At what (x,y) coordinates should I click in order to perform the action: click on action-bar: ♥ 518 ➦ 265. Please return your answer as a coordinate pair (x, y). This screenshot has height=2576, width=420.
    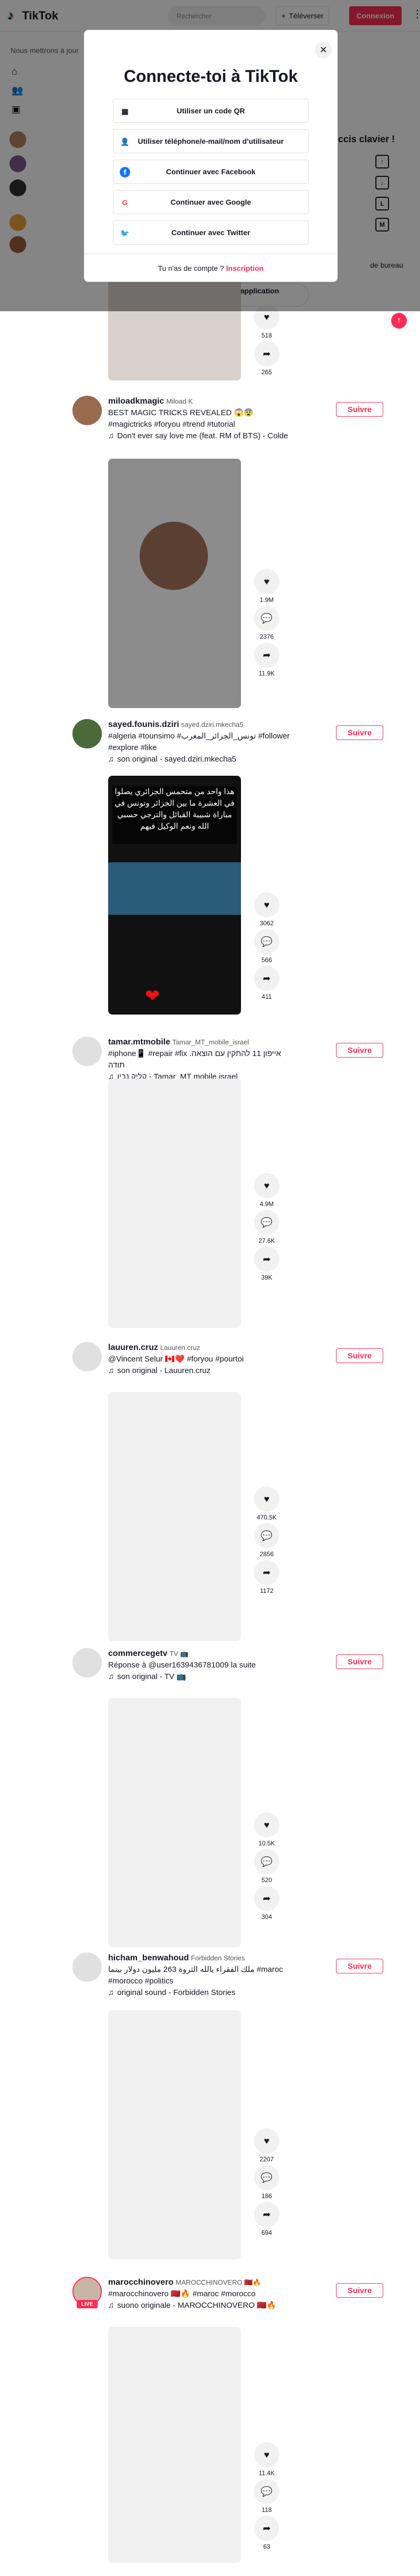
    Looking at the image, I should click on (267, 341).